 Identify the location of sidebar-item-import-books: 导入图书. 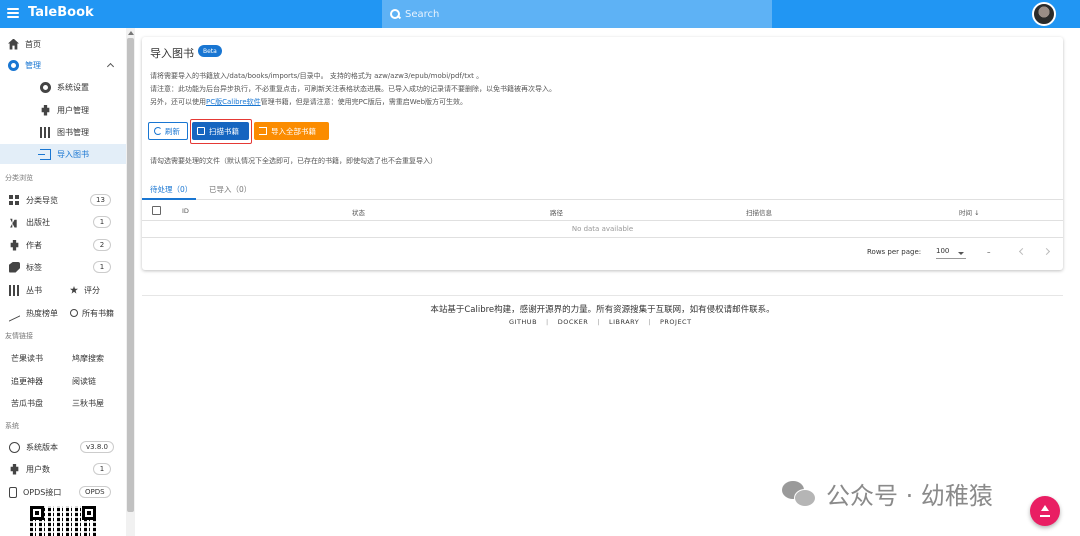
(63, 154).